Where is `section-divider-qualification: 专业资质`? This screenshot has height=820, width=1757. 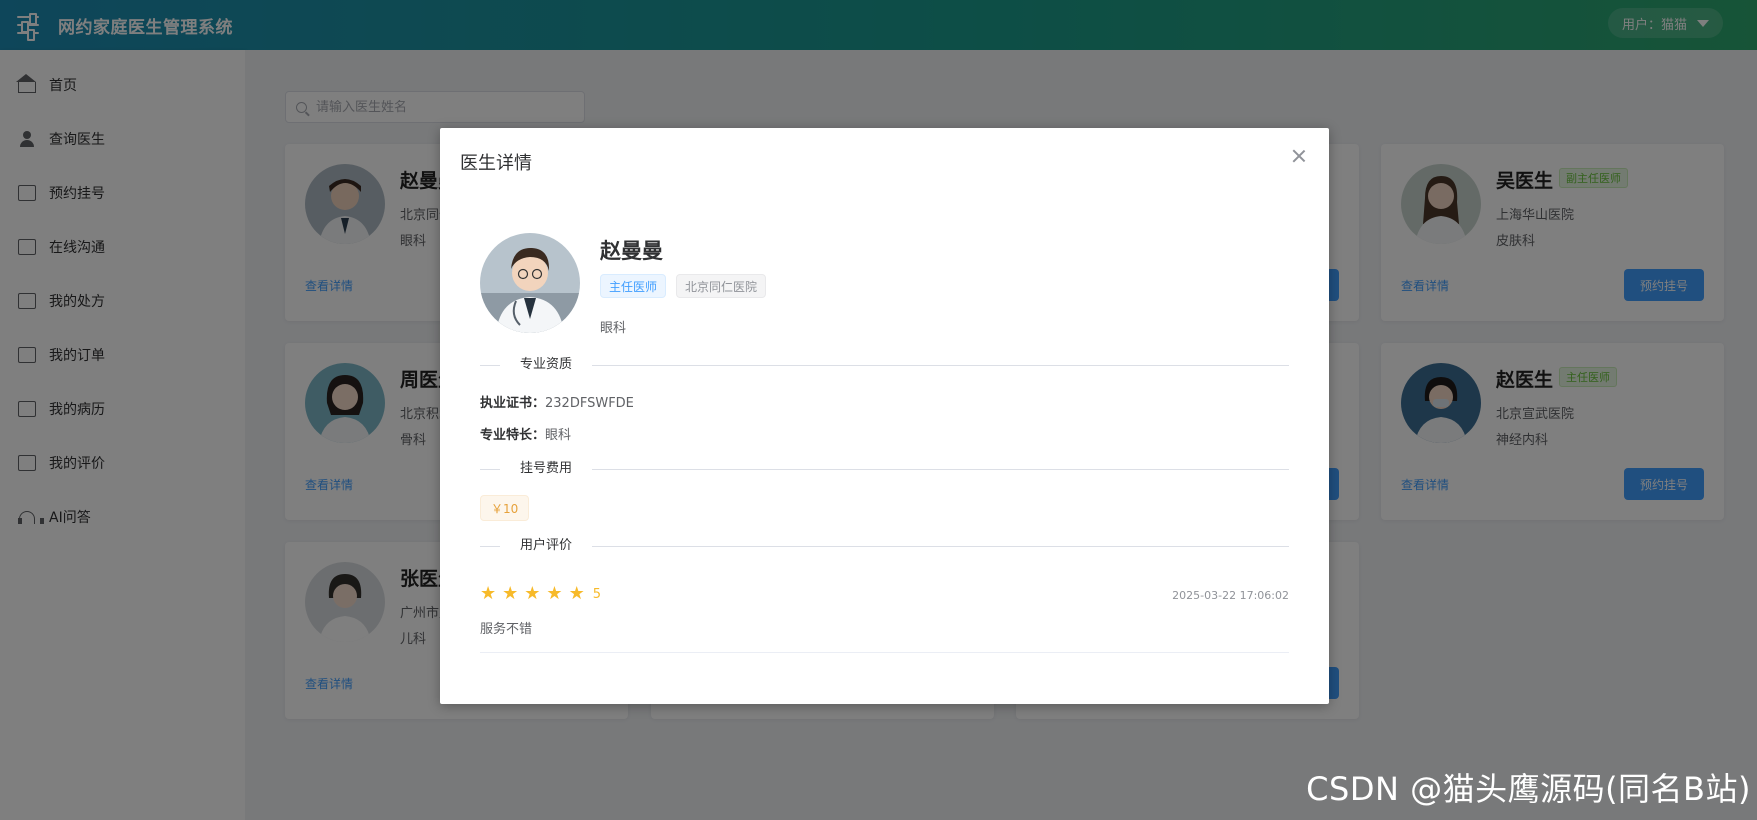
section-divider-qualification: 专业资质 is located at coordinates (884, 365).